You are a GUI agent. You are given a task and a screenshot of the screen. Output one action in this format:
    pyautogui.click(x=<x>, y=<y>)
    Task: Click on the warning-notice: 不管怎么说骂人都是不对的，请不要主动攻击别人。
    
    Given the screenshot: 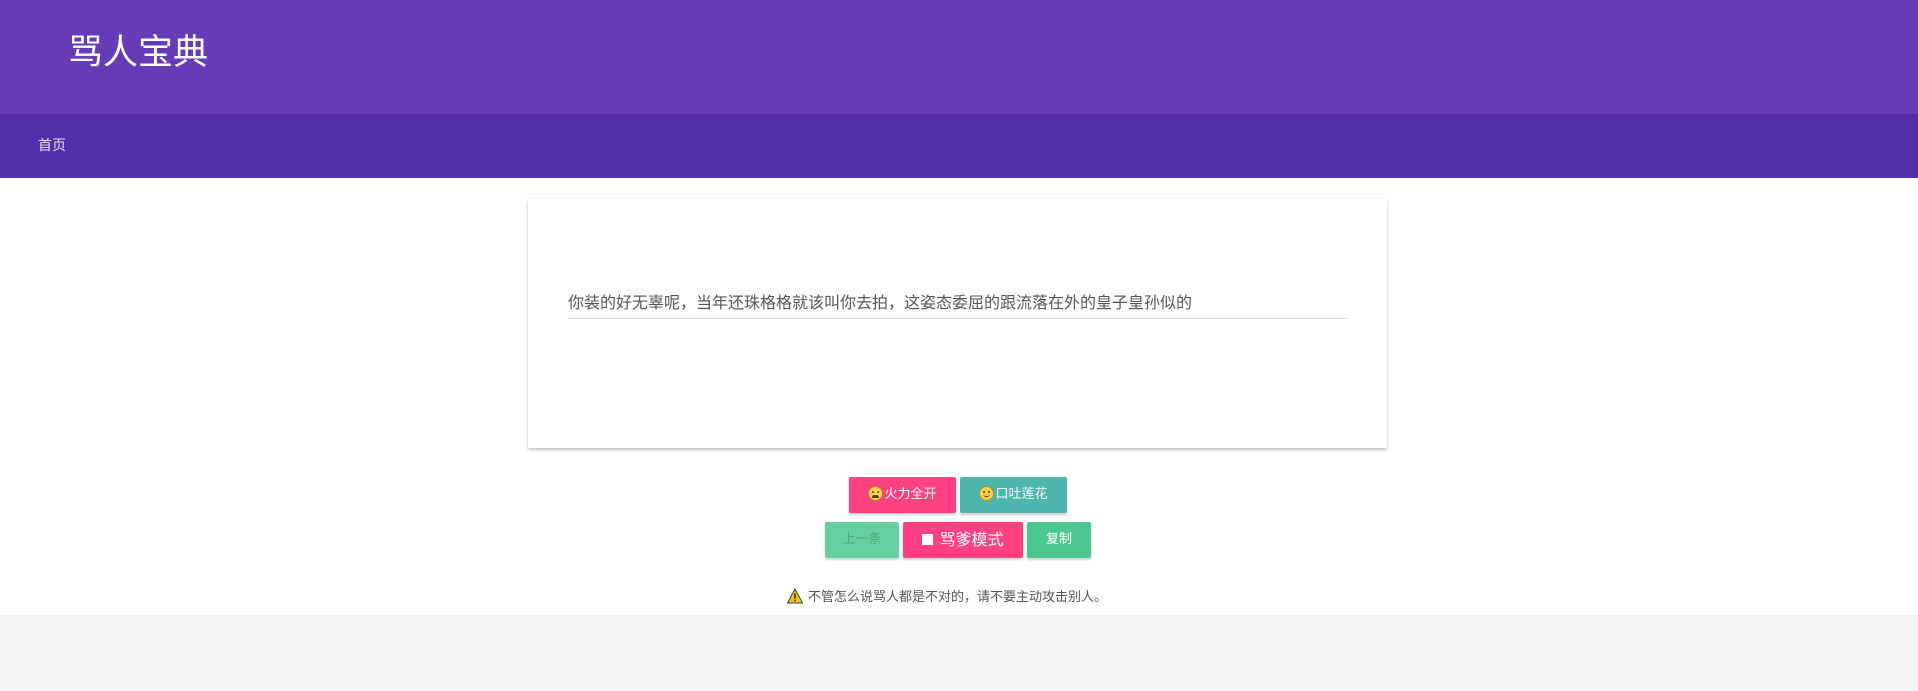 What is the action you would take?
    pyautogui.click(x=947, y=598)
    